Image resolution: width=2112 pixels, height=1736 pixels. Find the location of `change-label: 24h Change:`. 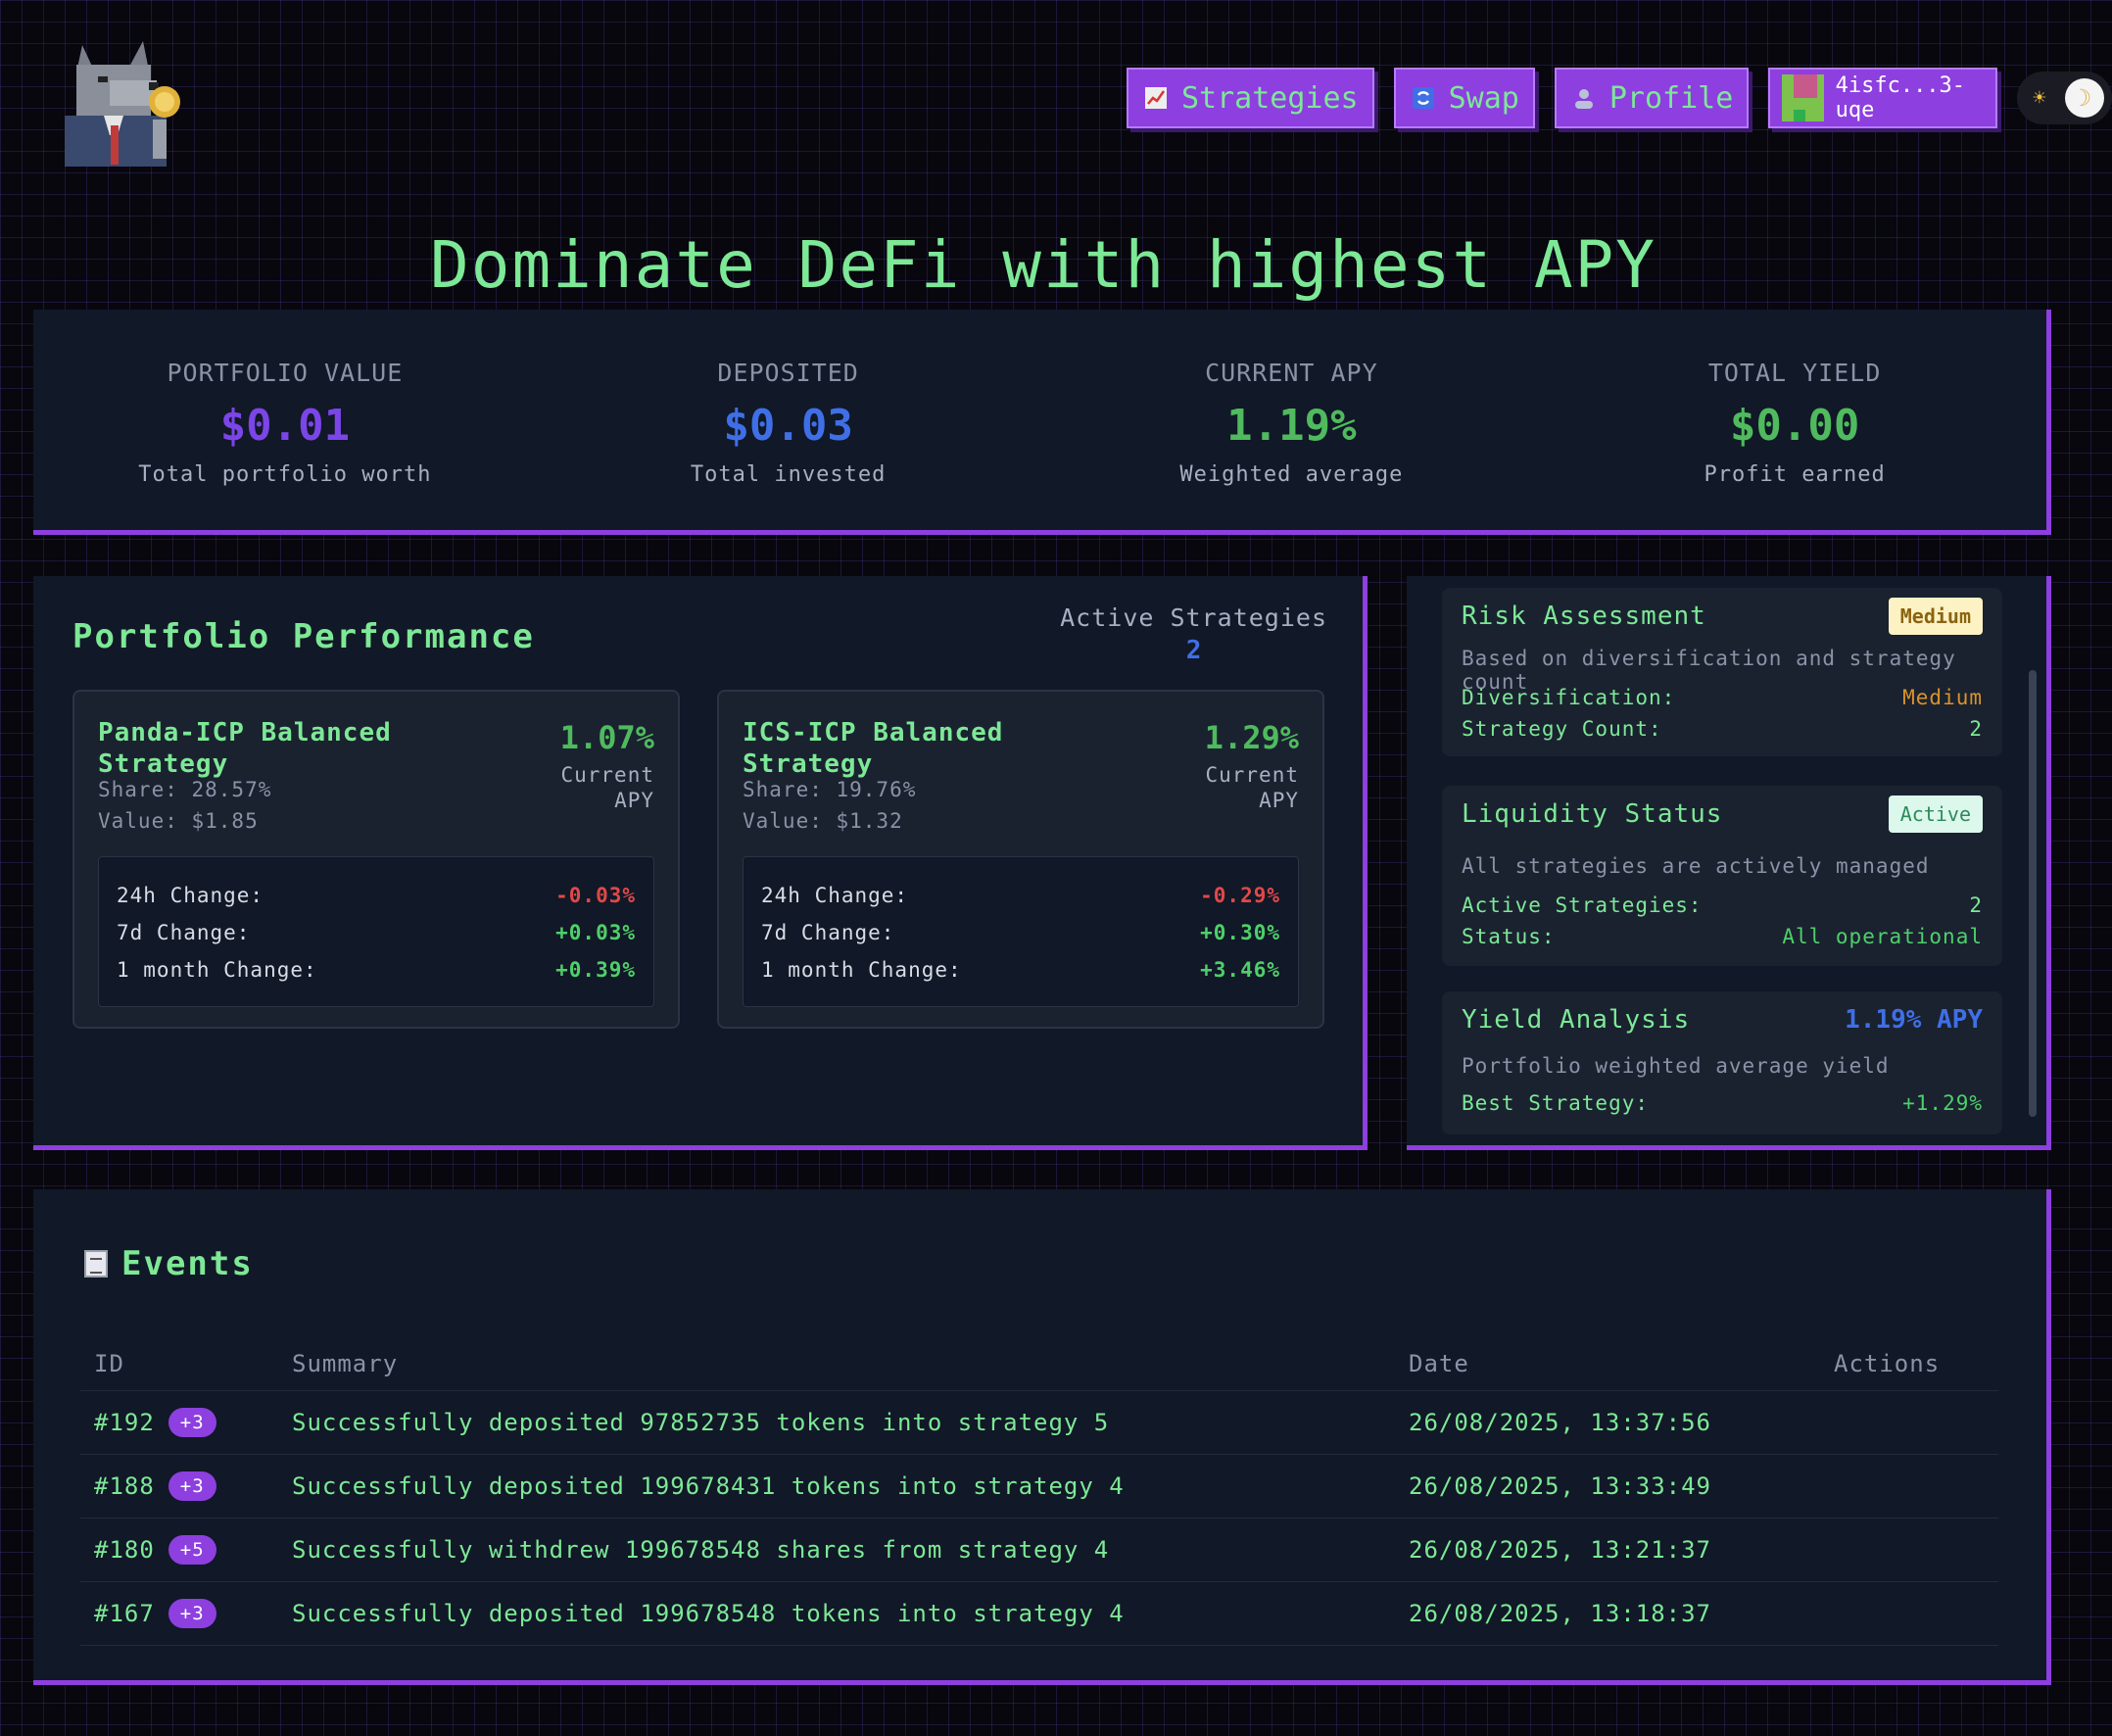

change-label: 24h Change: is located at coordinates (190, 895).